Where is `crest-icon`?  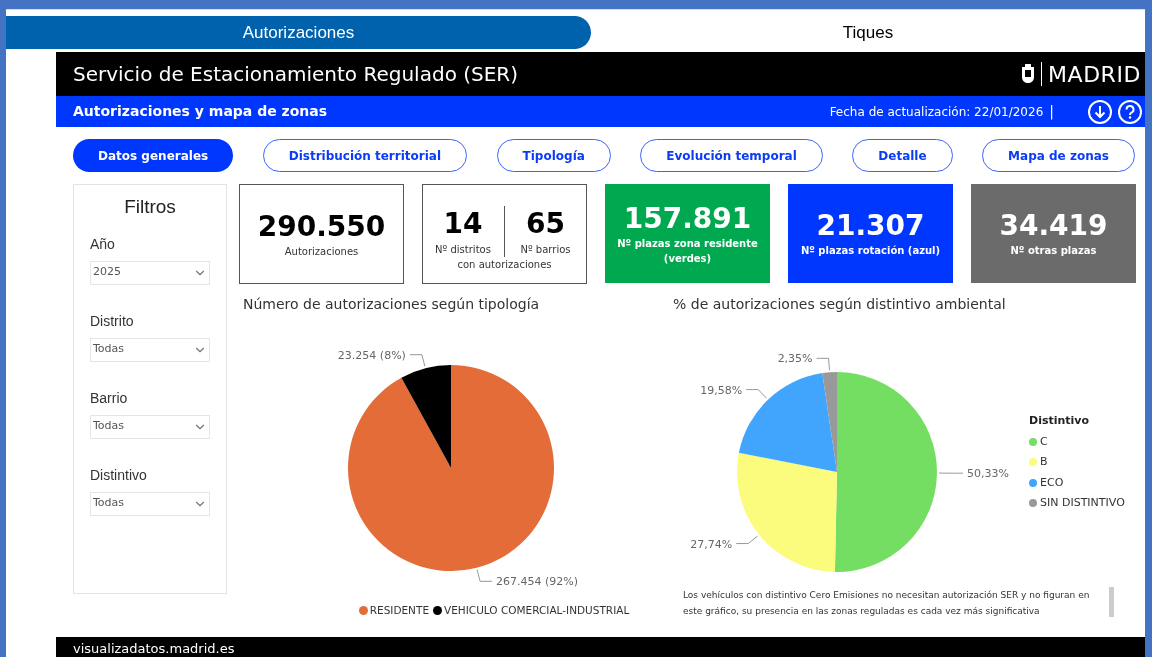 crest-icon is located at coordinates (1028, 74).